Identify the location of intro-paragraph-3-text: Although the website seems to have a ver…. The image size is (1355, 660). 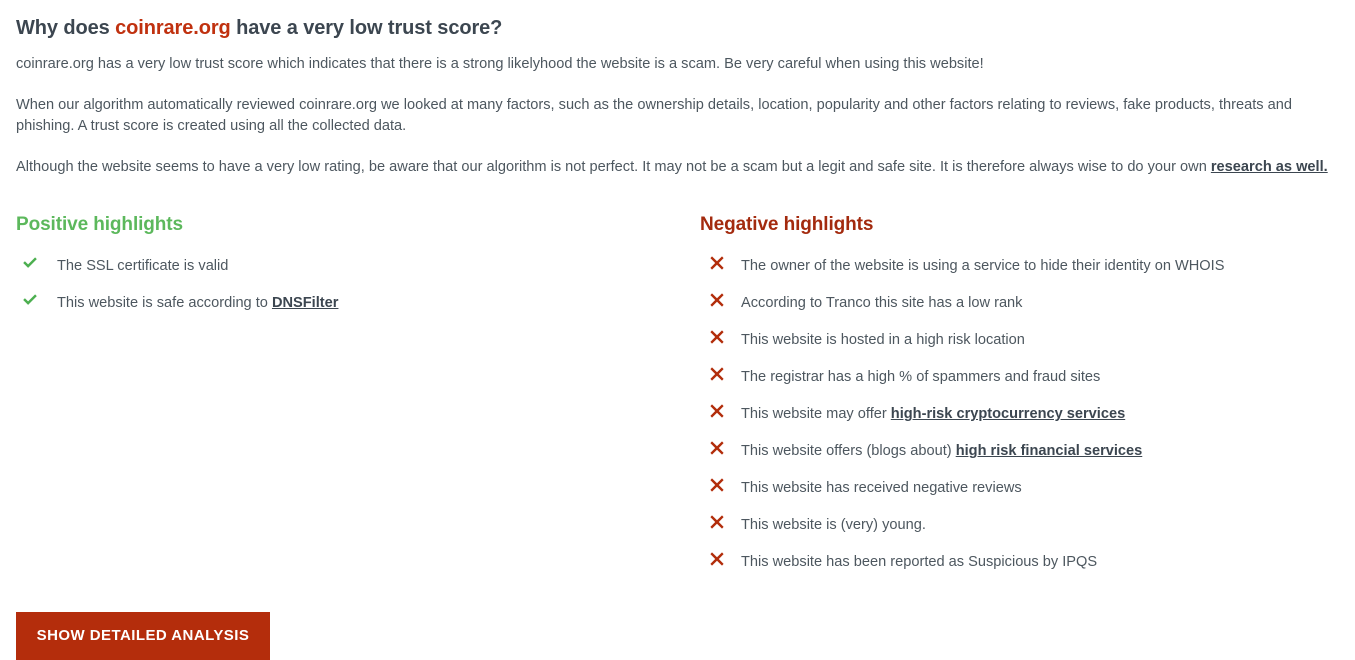
(613, 167).